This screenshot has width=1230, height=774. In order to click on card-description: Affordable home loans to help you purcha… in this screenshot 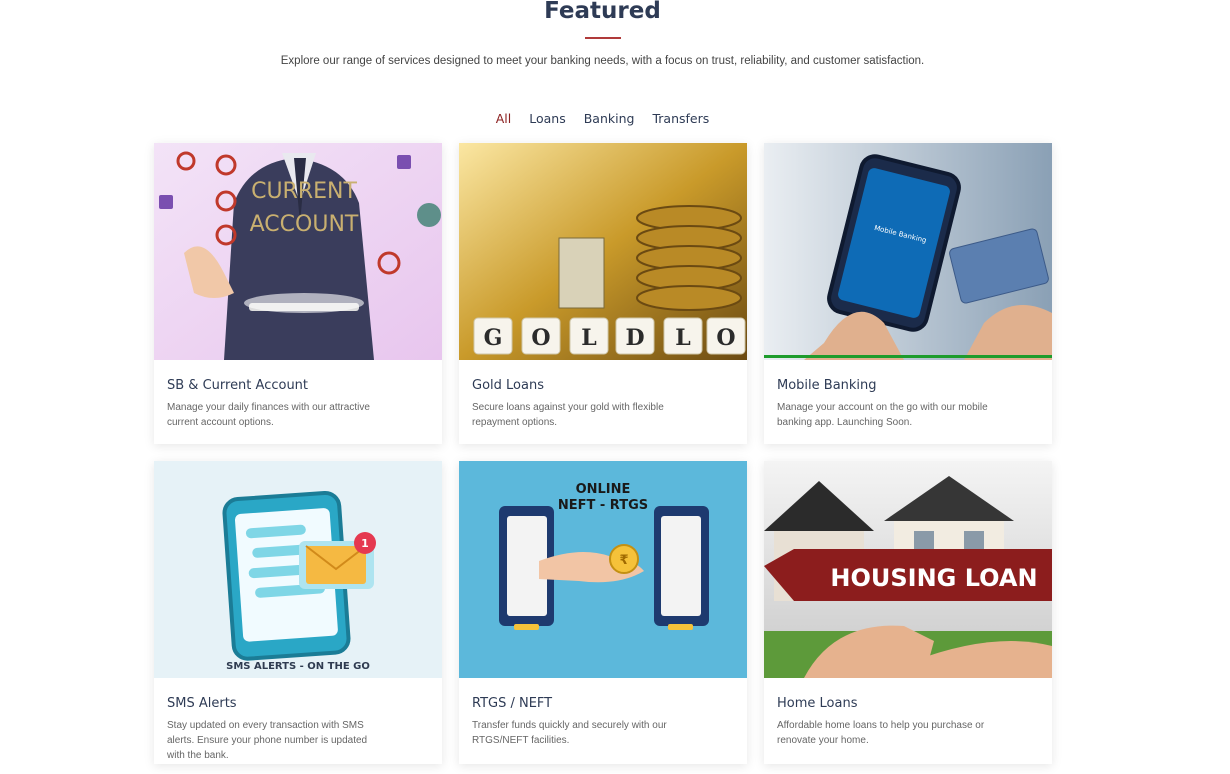, I will do `click(881, 733)`.